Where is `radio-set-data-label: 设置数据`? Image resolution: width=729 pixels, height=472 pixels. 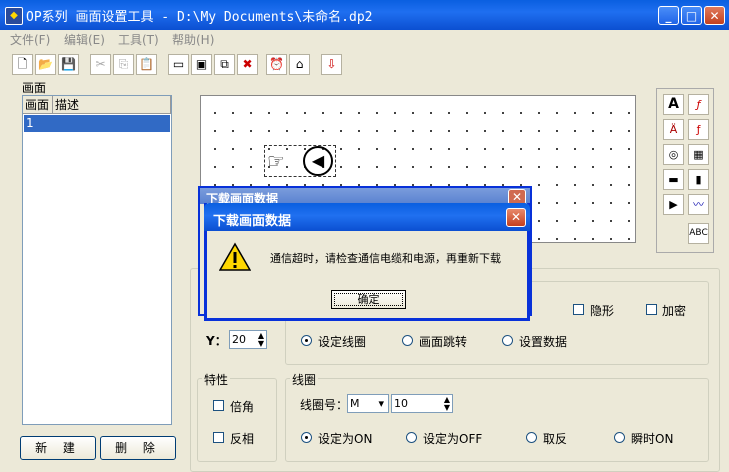 radio-set-data-label: 设置数据 is located at coordinates (543, 342).